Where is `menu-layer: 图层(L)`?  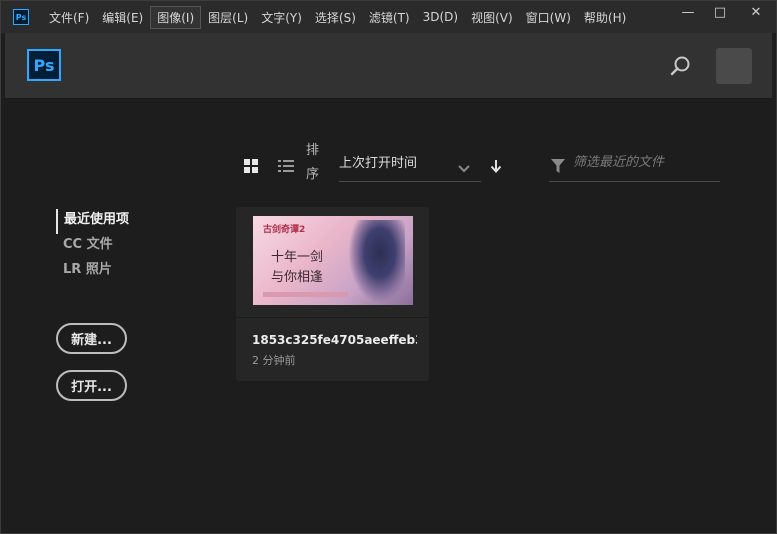
menu-layer: 图层(L) is located at coordinates (228, 17).